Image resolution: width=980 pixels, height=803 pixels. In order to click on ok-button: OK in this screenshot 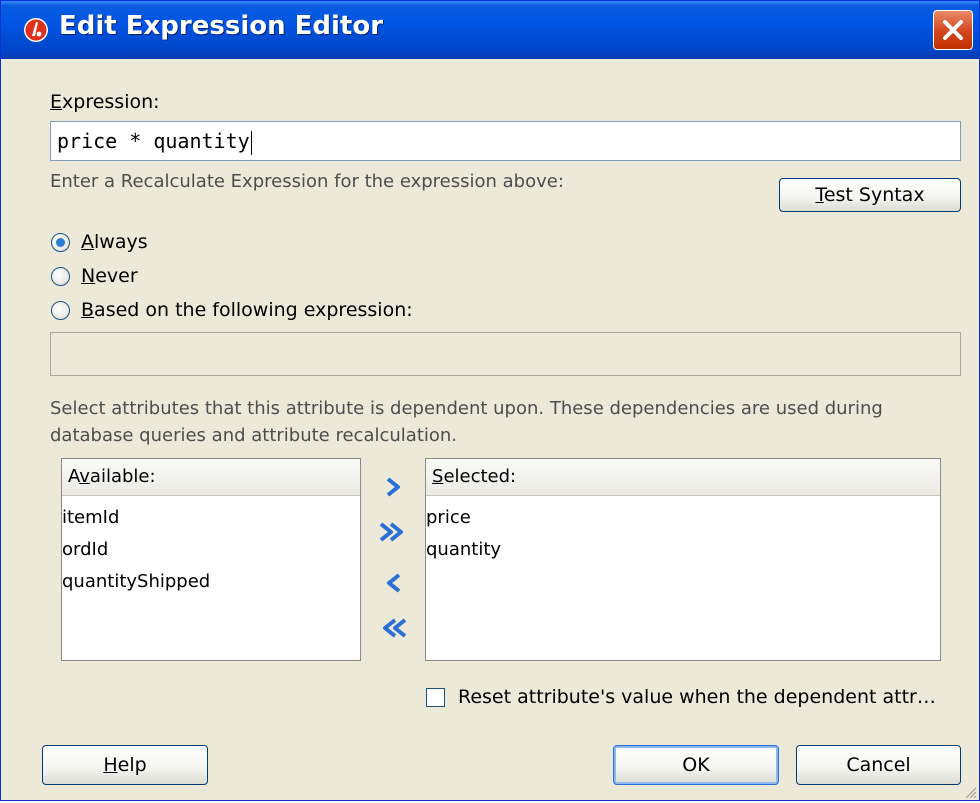, I will do `click(696, 765)`.